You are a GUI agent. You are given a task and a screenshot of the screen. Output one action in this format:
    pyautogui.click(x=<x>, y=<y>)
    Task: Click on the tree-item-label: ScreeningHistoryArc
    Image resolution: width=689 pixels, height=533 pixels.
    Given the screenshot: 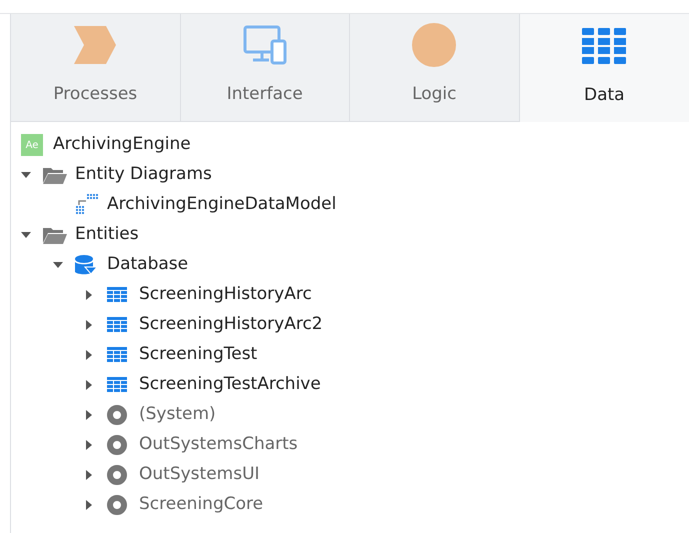 What is the action you would take?
    pyautogui.click(x=225, y=295)
    